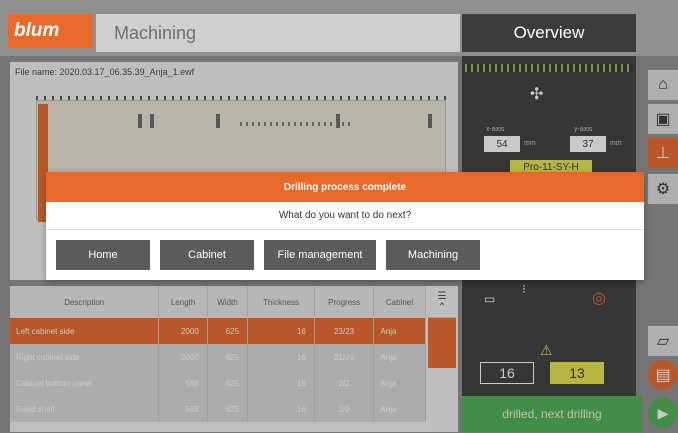  I want to click on dialog-actions: Home Cabinet File management Machining, so click(268, 255).